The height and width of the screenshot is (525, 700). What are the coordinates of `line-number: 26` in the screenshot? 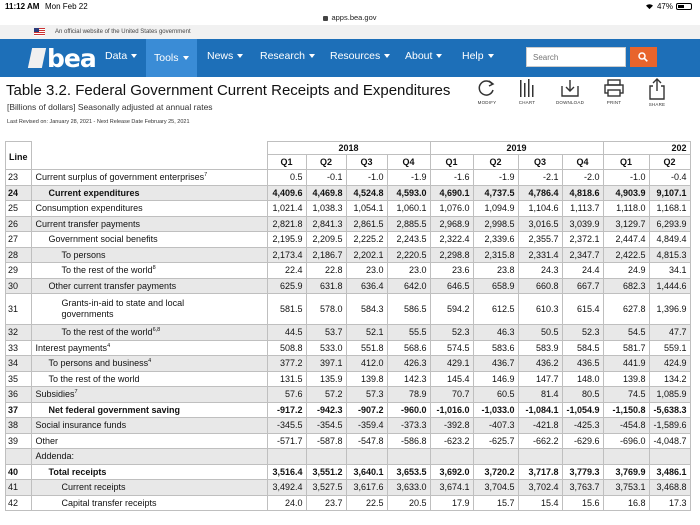 It's located at (18, 223).